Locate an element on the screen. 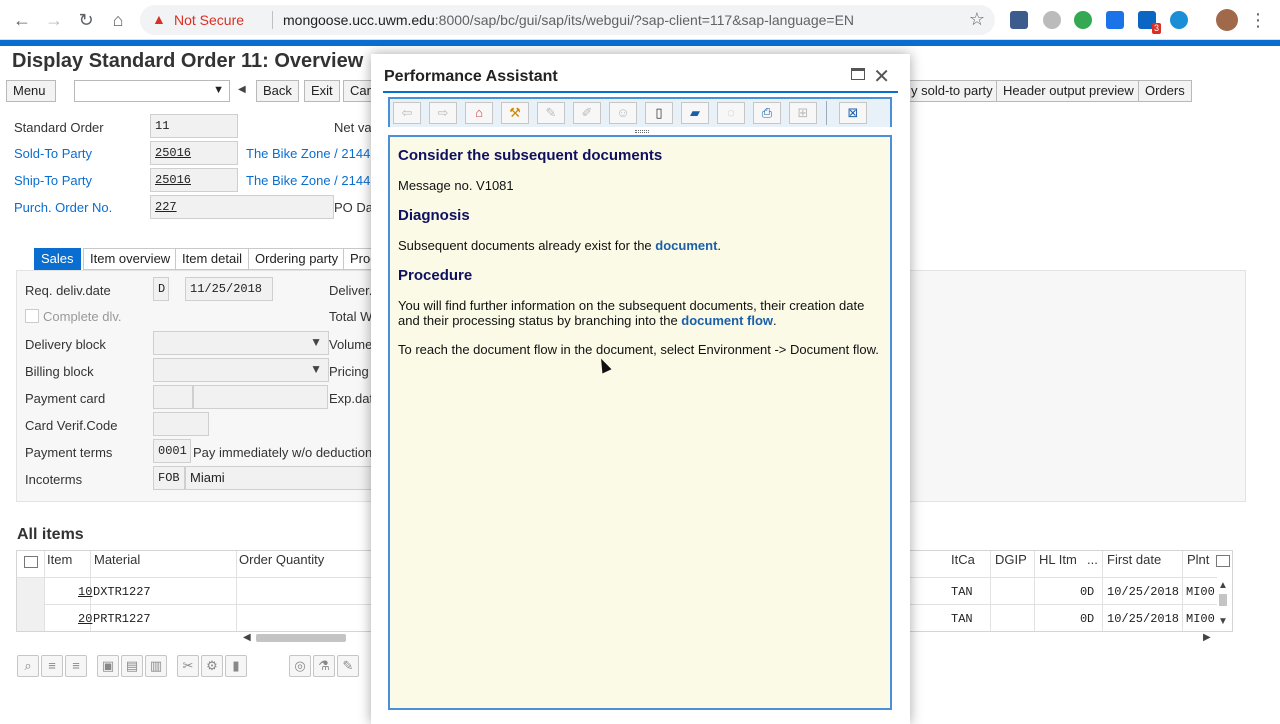 The height and width of the screenshot is (724, 1280). reload-icon: ↻ is located at coordinates (86, 20).